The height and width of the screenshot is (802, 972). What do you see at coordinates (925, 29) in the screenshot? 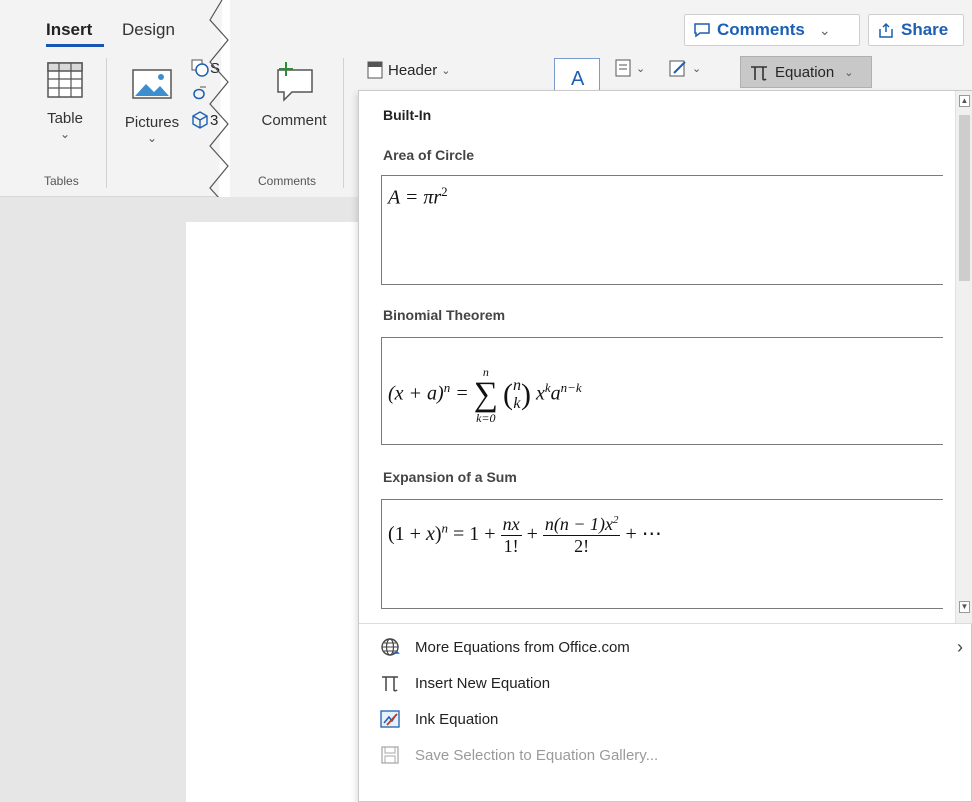
I see `share-label: Share` at bounding box center [925, 29].